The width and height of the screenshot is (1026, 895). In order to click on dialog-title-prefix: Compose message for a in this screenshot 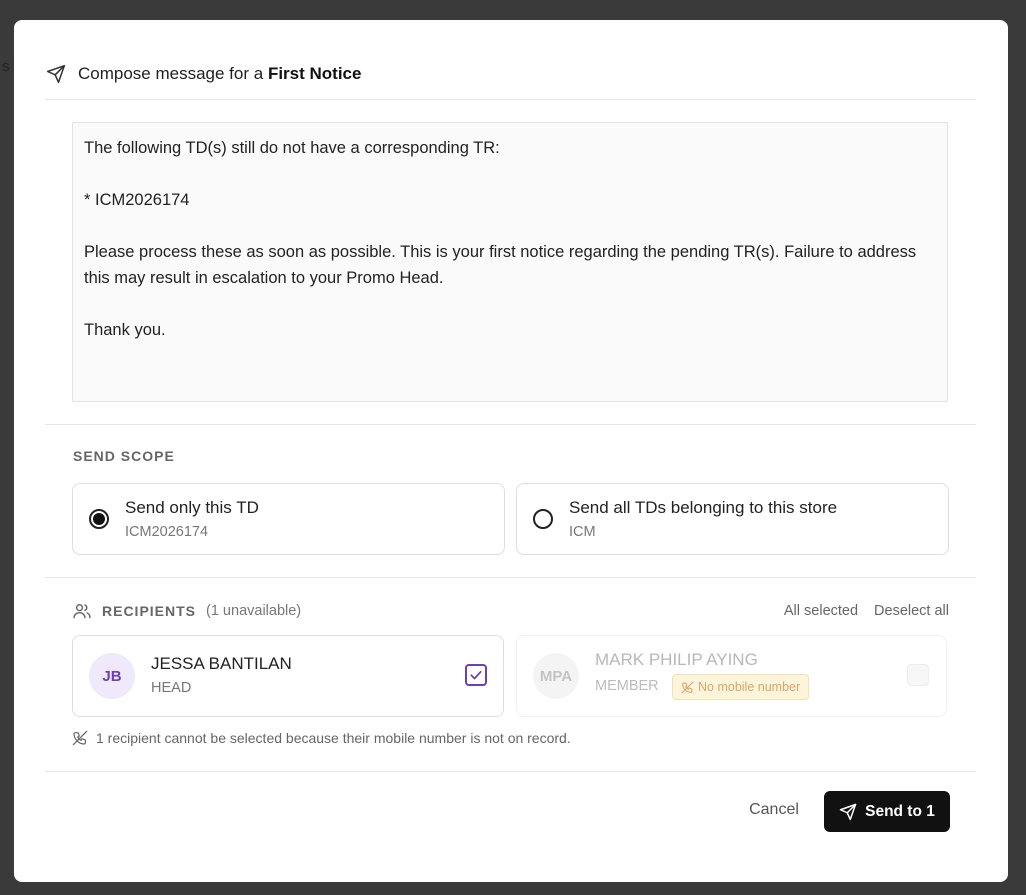, I will do `click(171, 73)`.